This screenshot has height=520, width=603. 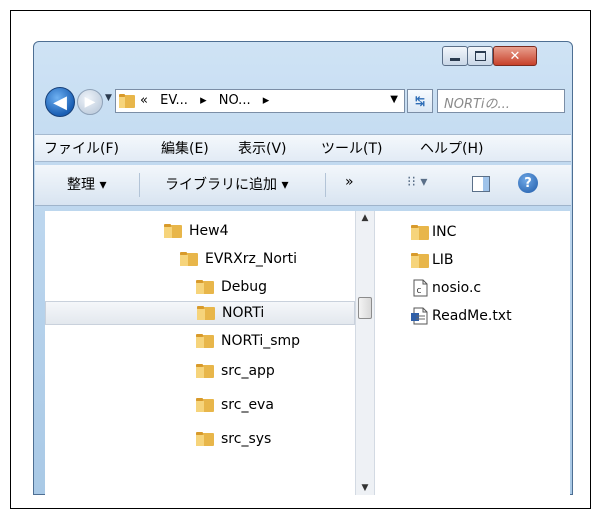 What do you see at coordinates (86, 184) in the screenshot?
I see `organize-button: 整理 ▾` at bounding box center [86, 184].